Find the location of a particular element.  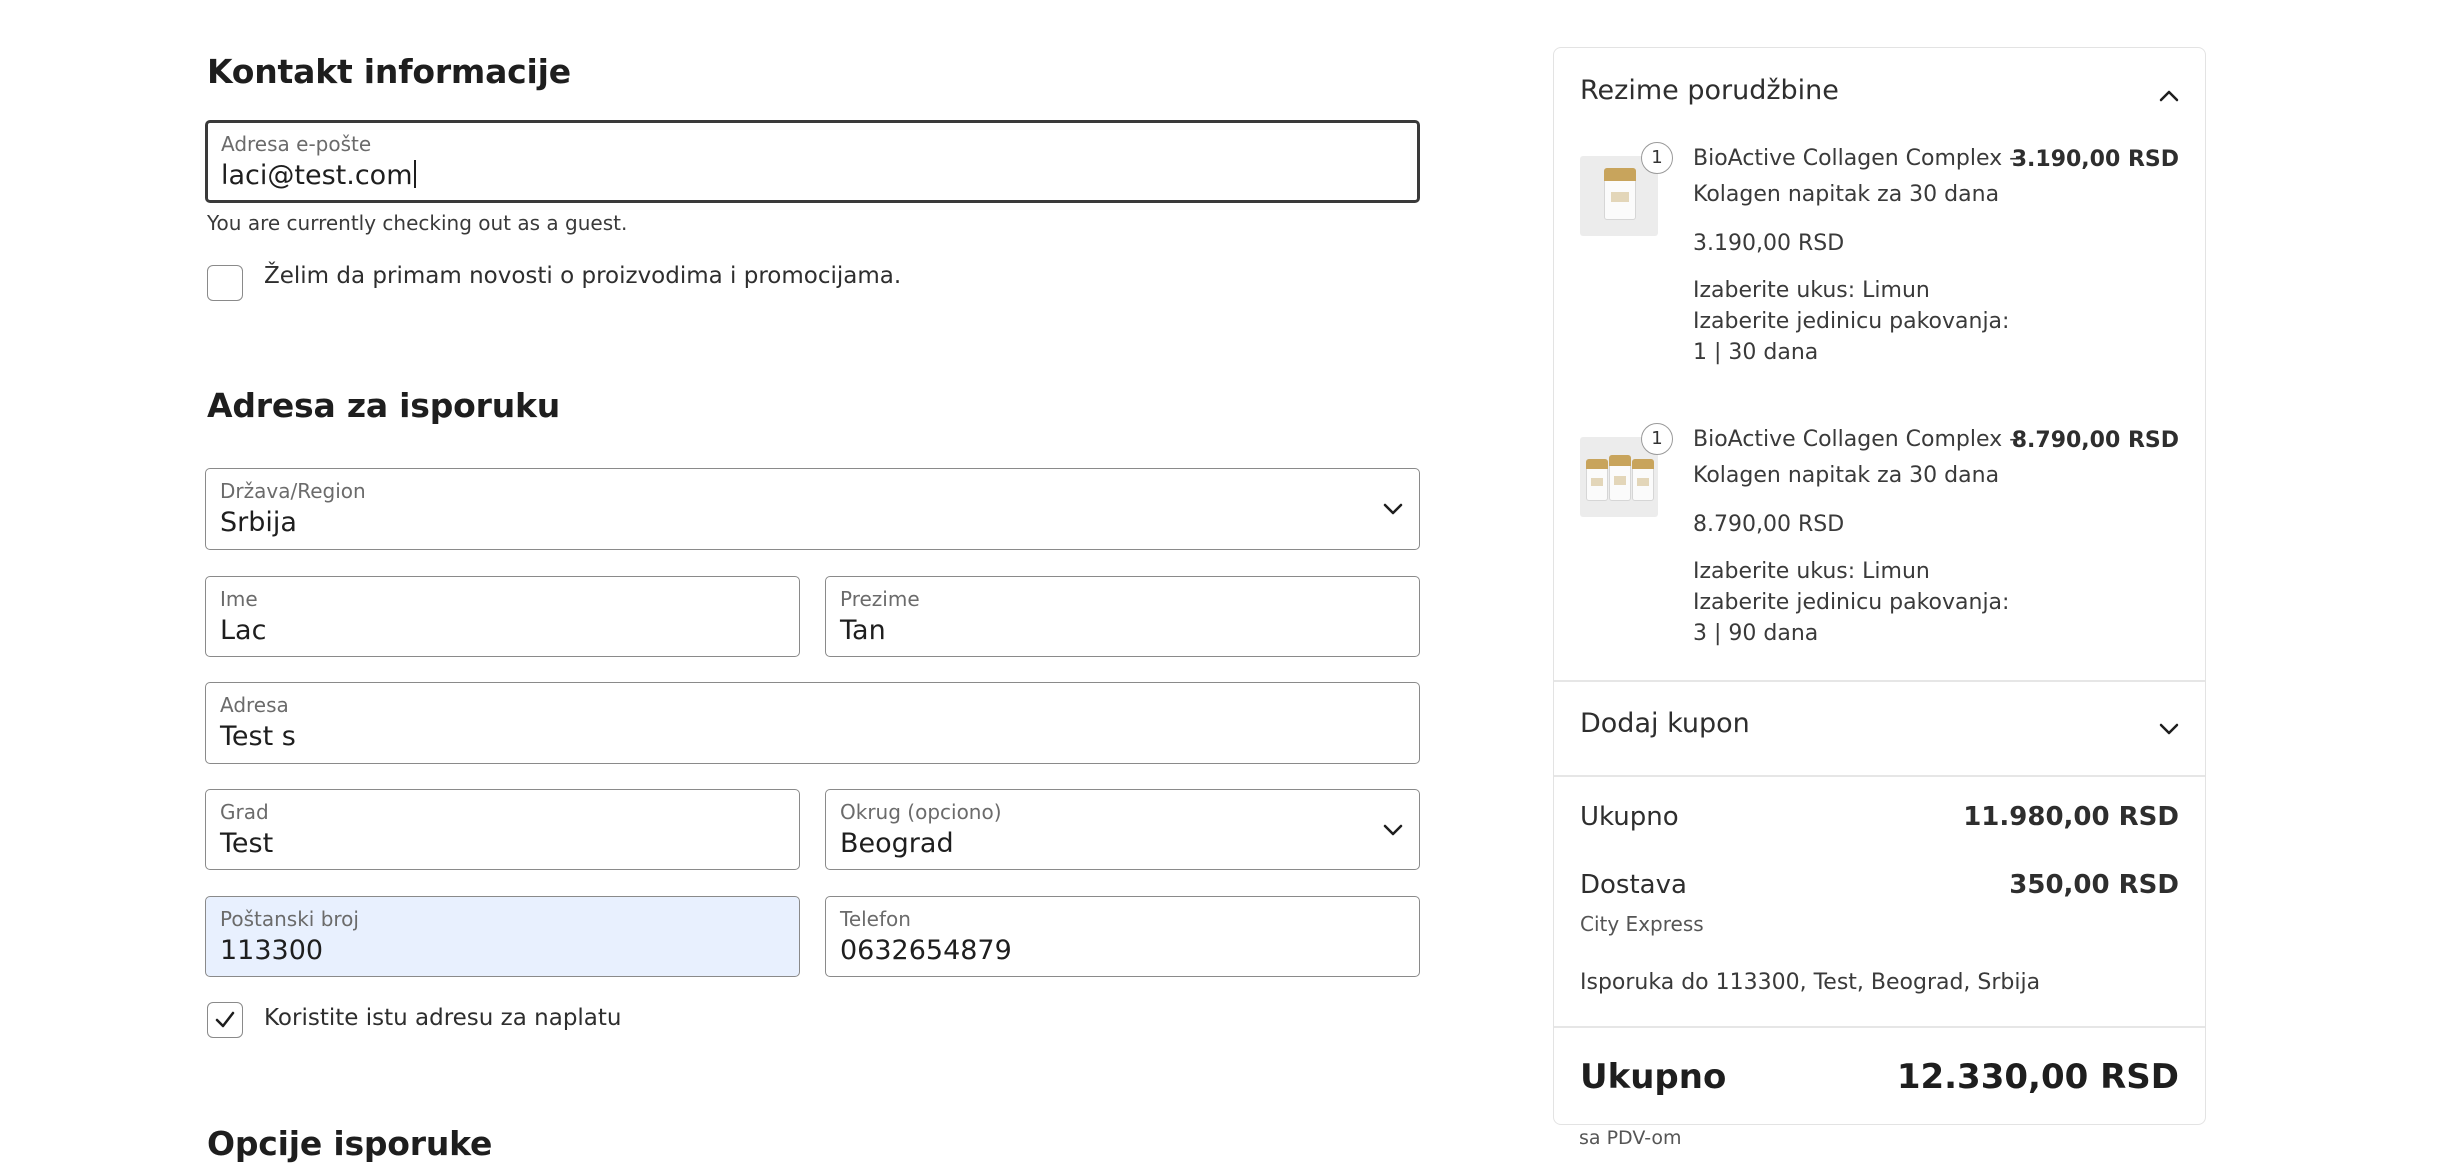

item-unit-price: 8.790,00 RSD is located at coordinates (1769, 524).